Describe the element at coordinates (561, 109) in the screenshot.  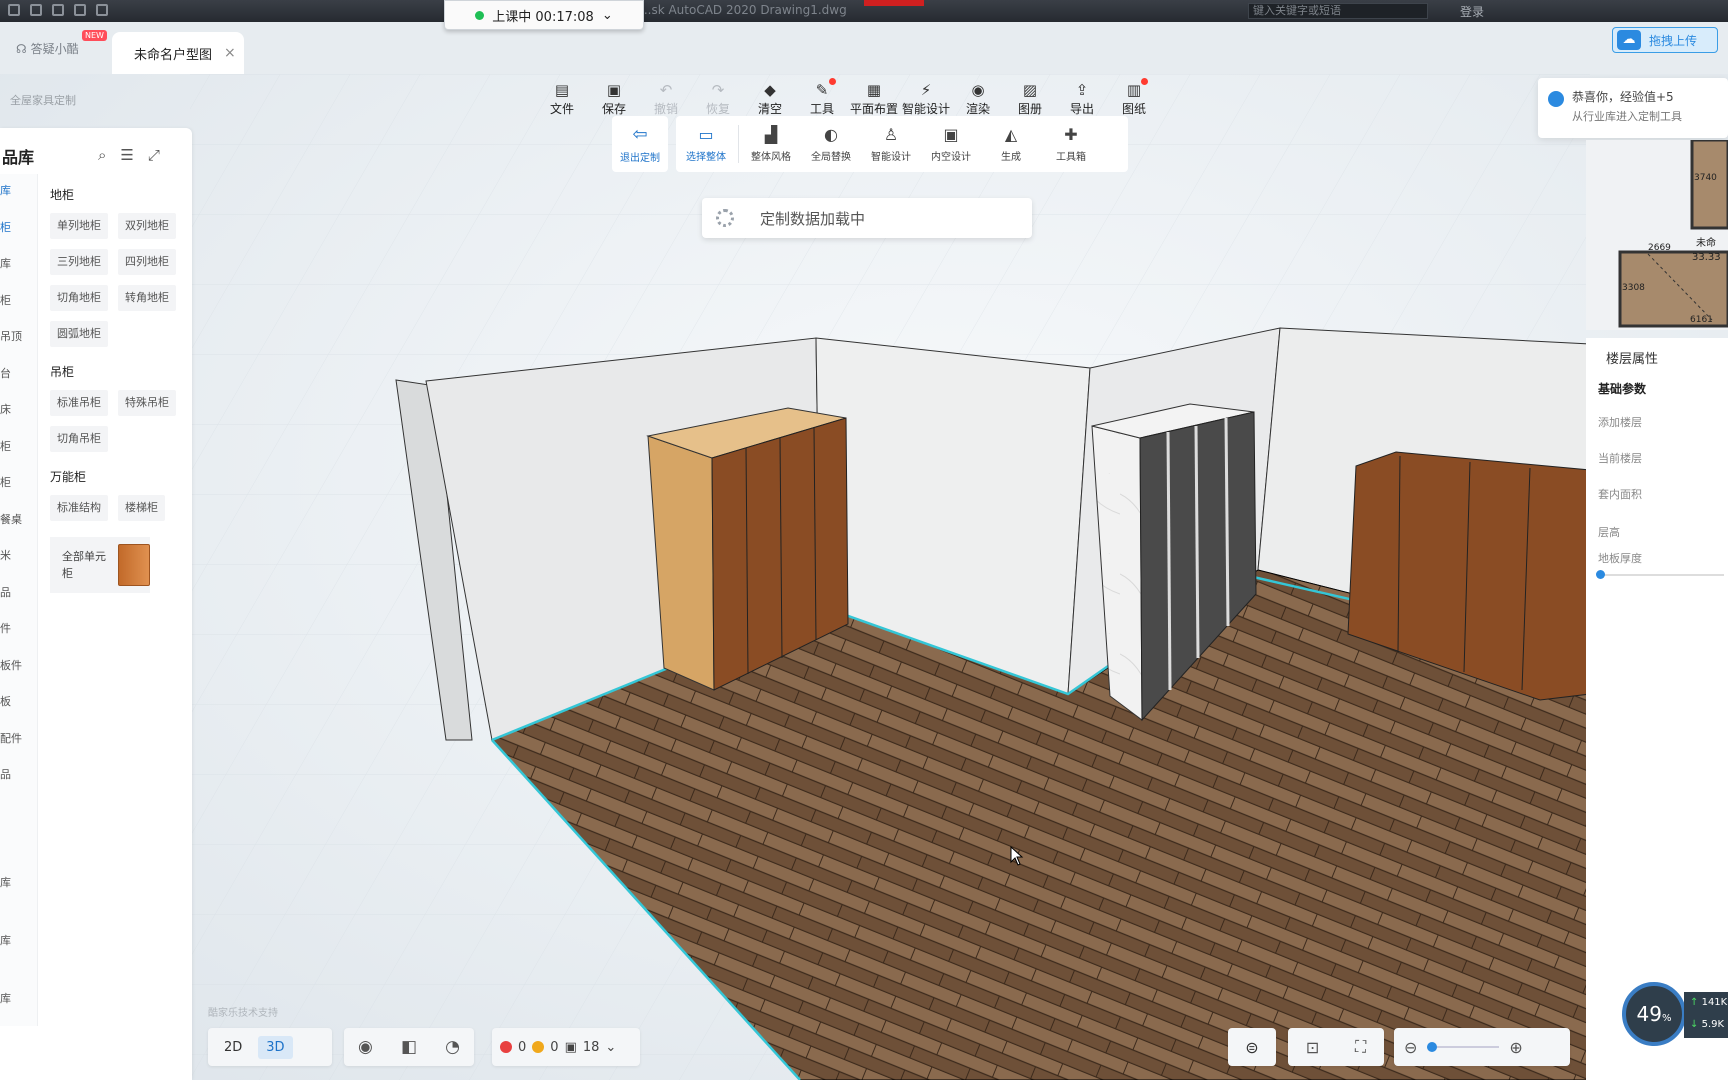
I see `toolbar-label: 文件` at that location.